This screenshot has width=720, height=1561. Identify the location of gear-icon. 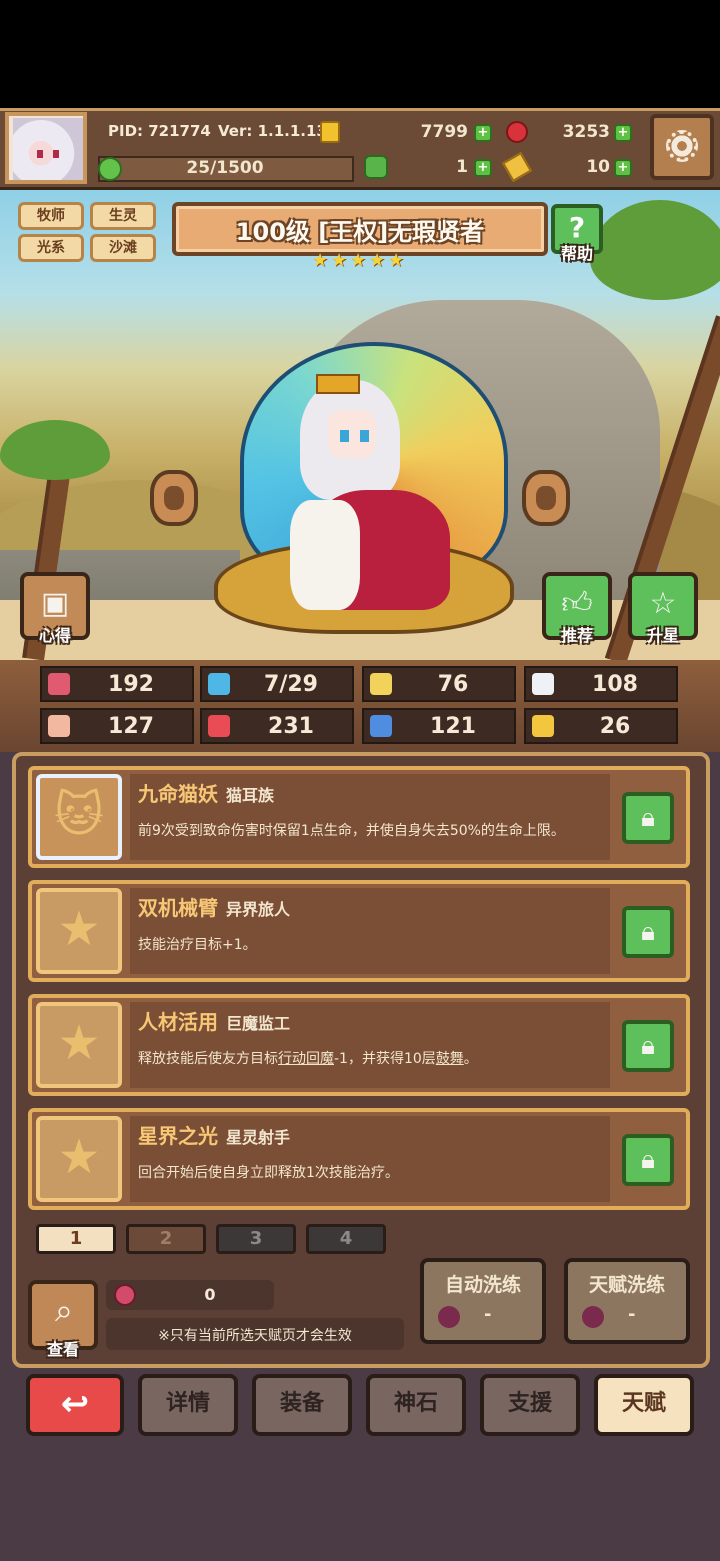
(682, 146).